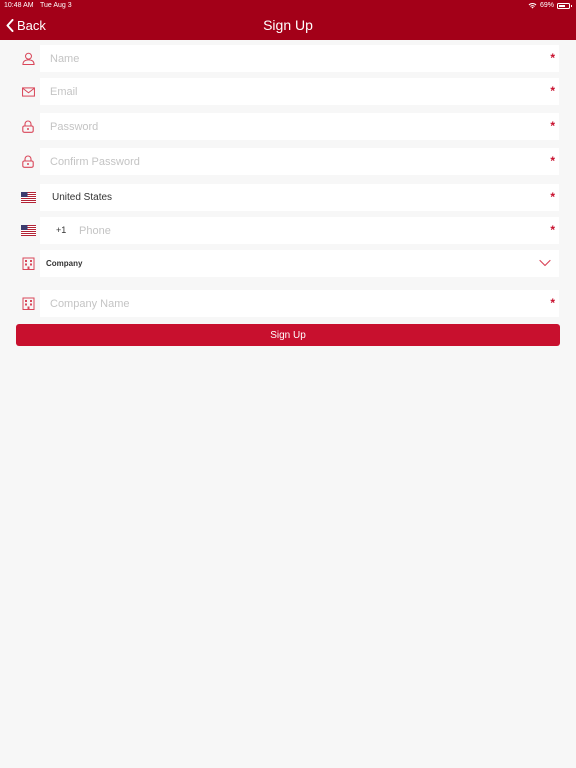 This screenshot has width=576, height=768. What do you see at coordinates (82, 197) in the screenshot?
I see `country-value: United States` at bounding box center [82, 197].